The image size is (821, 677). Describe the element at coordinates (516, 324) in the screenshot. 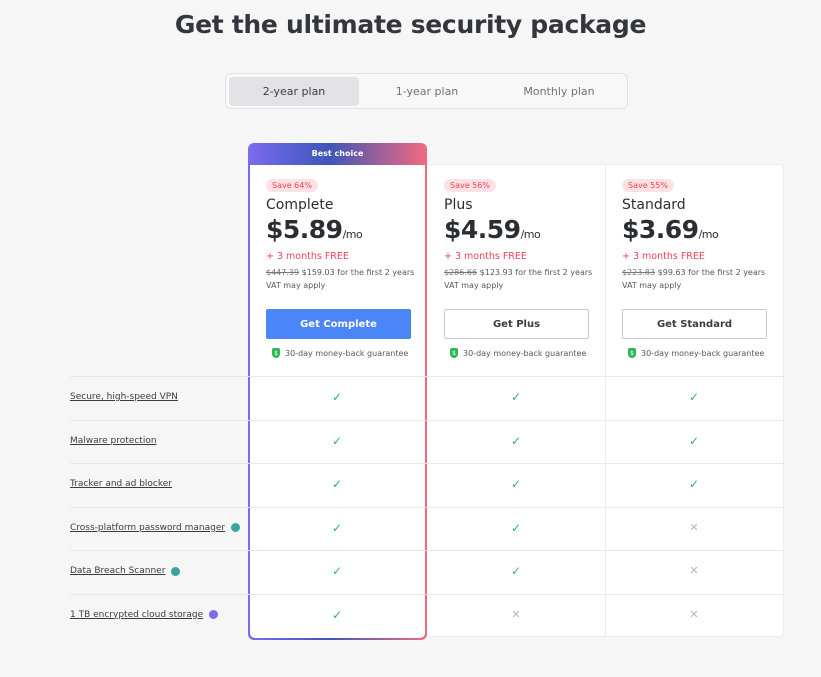

I see `get-plus-button: Get Plus` at that location.